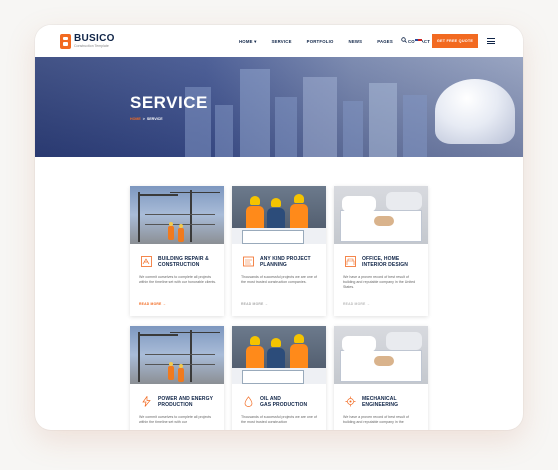 This screenshot has width=558, height=470. What do you see at coordinates (94, 38) in the screenshot?
I see `brand-name: BUSICO` at bounding box center [94, 38].